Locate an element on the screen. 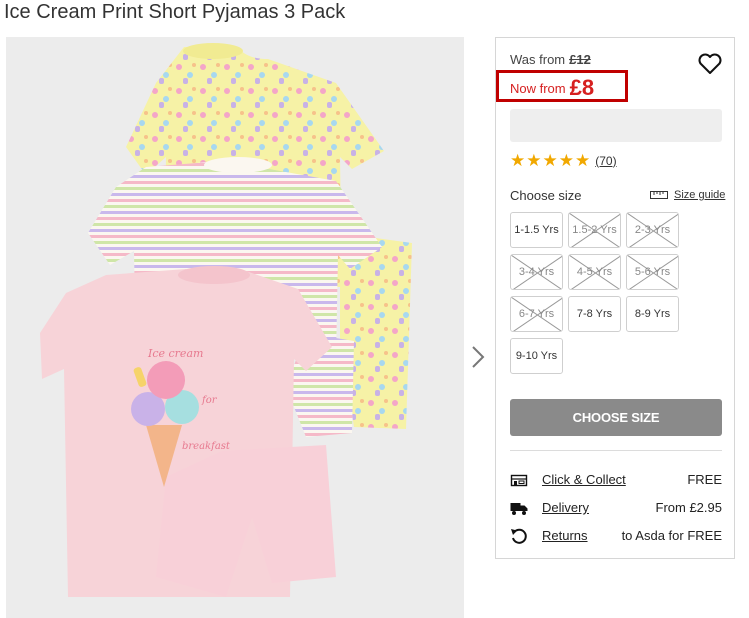  service-delivery: Delivery From £2.95 is located at coordinates (616, 508).